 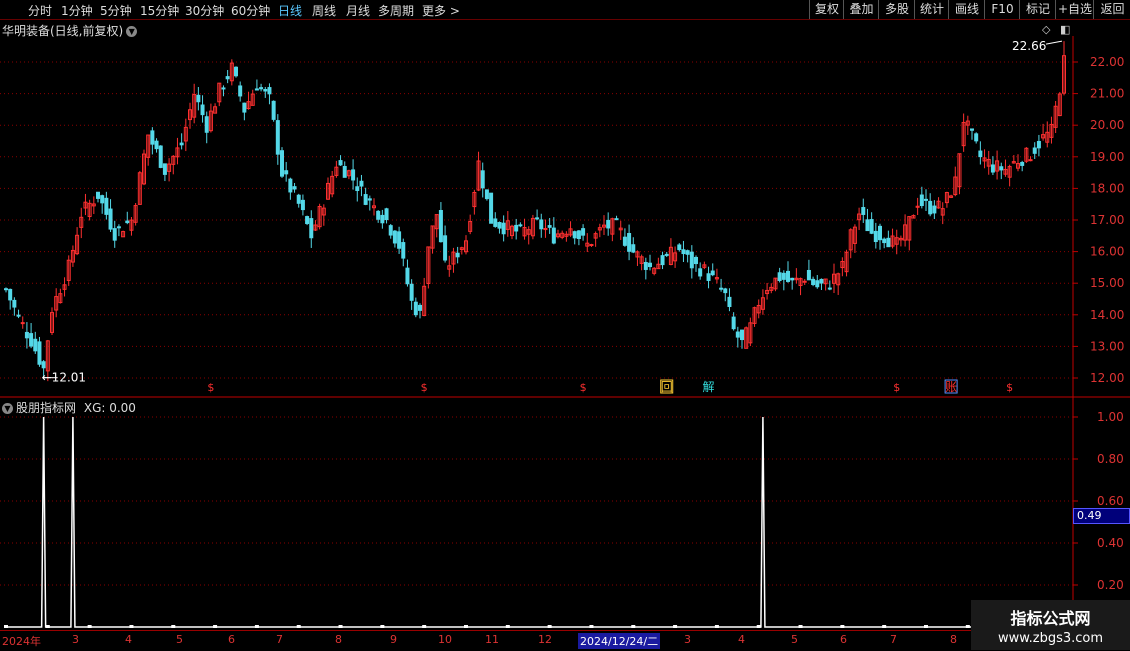 I want to click on period-tab-5: 60分钟, so click(x=250, y=10).